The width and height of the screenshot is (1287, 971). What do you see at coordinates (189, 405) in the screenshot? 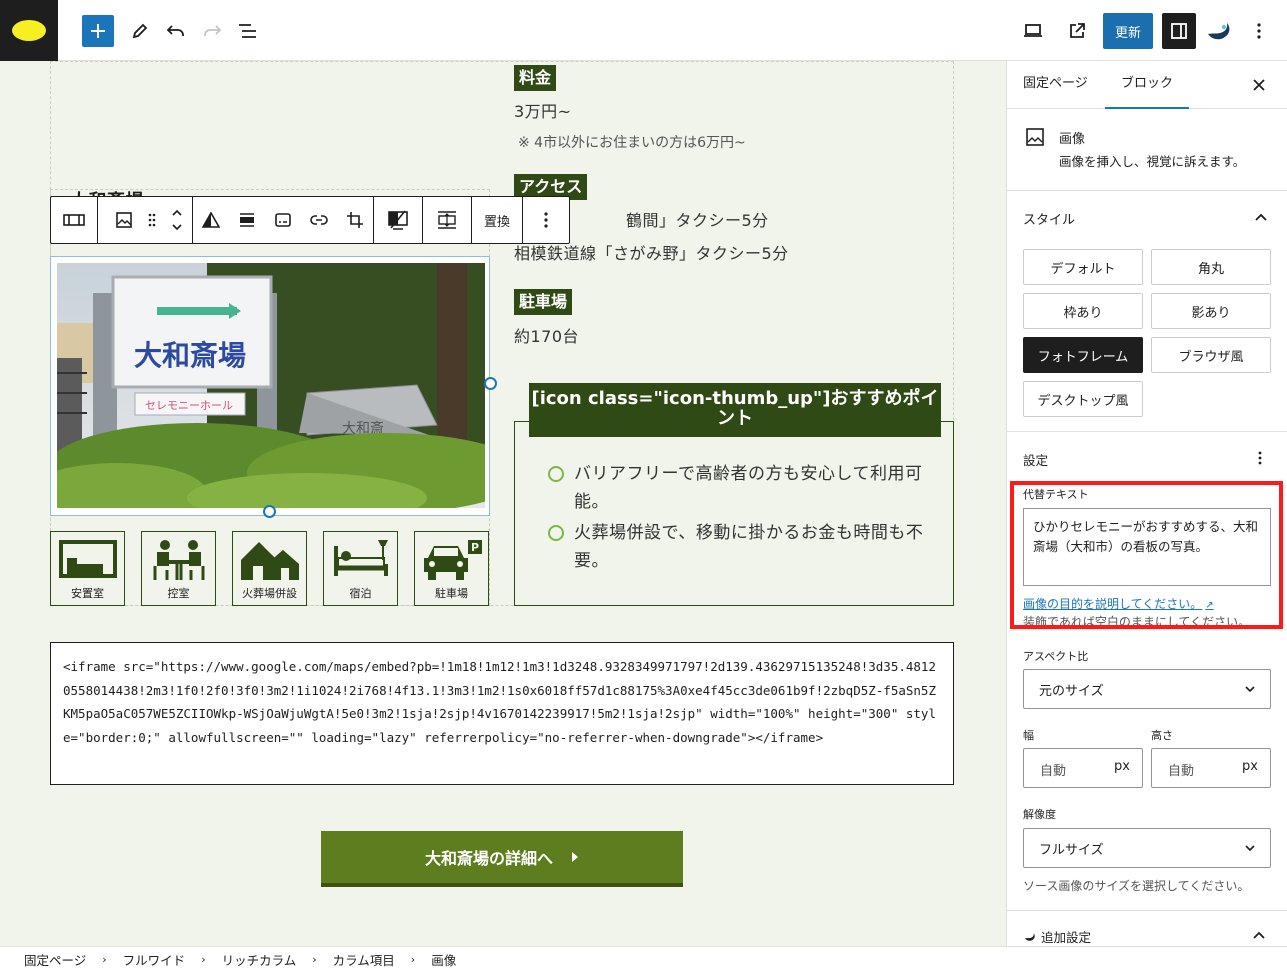
I see `sign-sub-text: セレモニーホール` at bounding box center [189, 405].